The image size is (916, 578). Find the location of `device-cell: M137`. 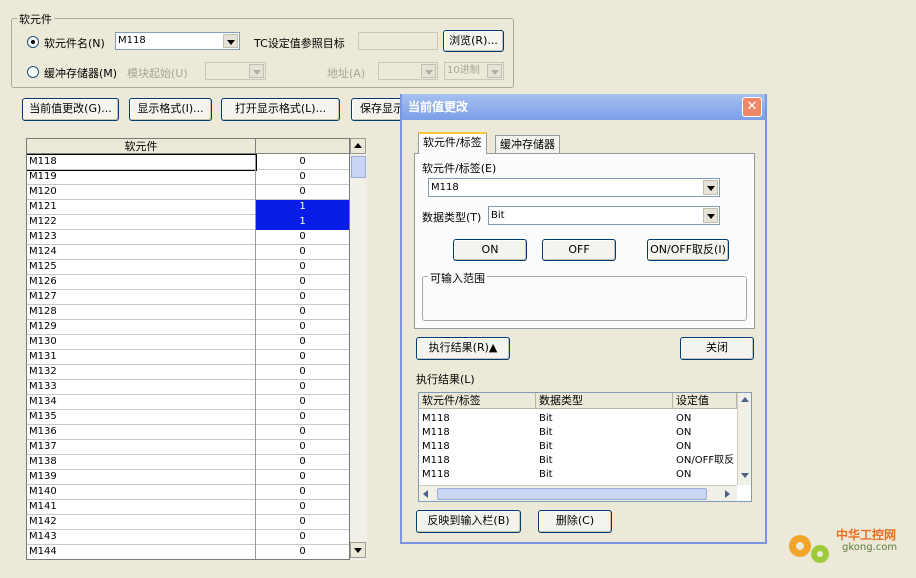

device-cell: M137 is located at coordinates (141, 447).